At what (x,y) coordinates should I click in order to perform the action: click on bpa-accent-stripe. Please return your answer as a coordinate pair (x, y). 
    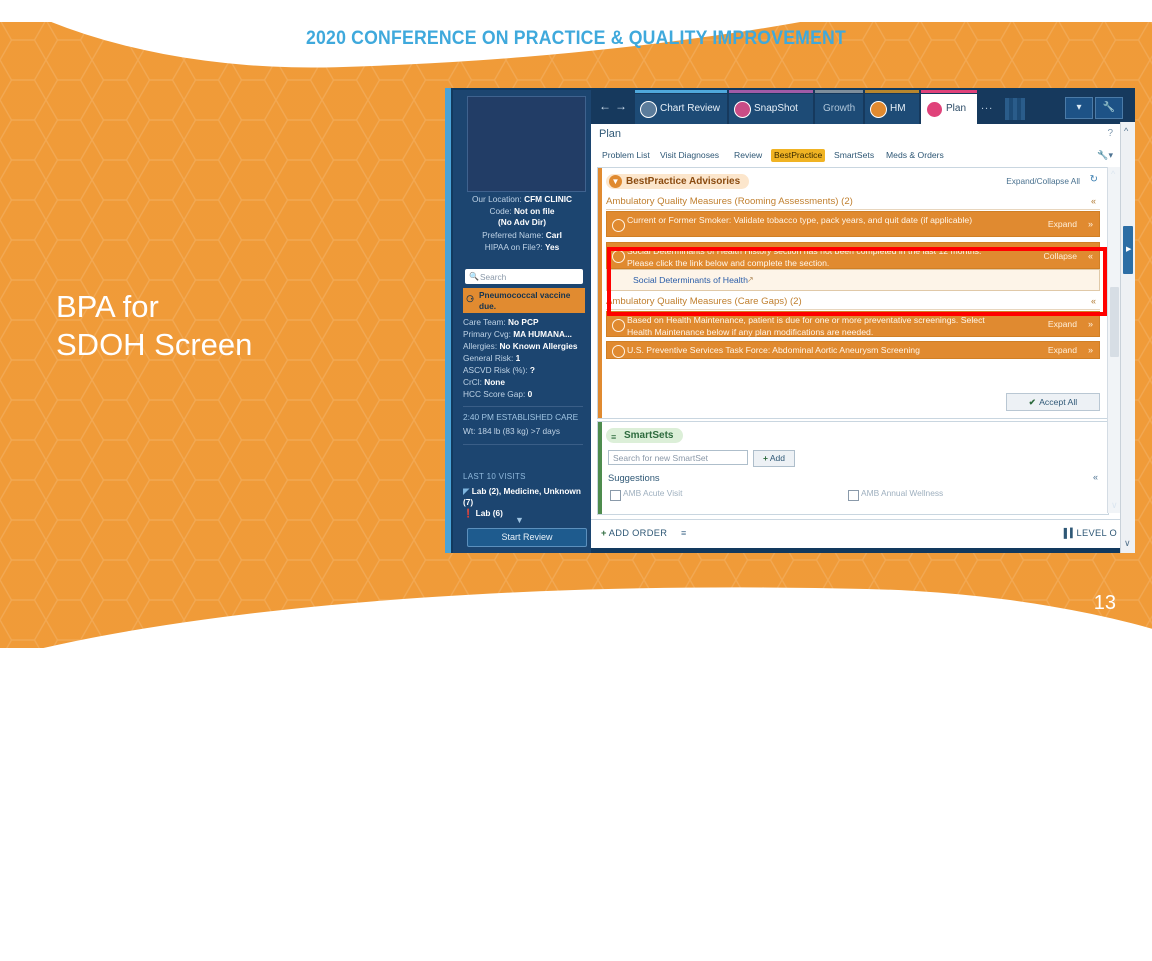
    Looking at the image, I should click on (600, 293).